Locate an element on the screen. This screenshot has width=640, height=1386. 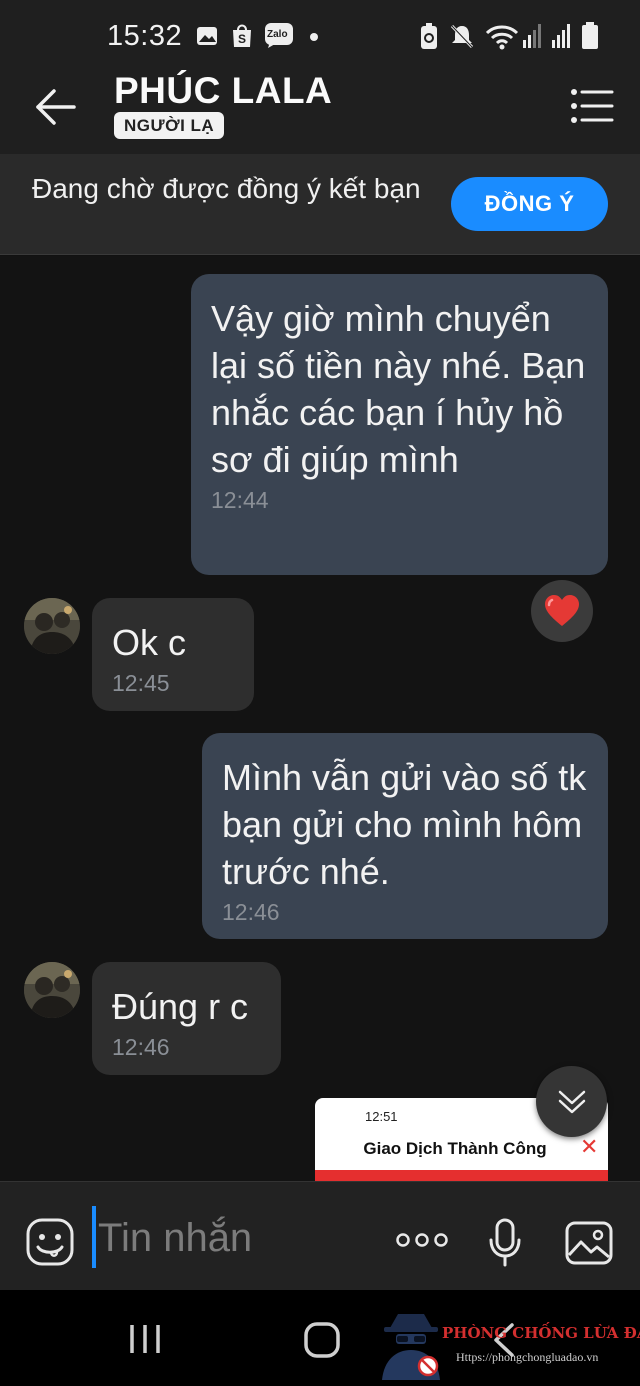
arrow-left-icon is located at coordinates (55, 107).